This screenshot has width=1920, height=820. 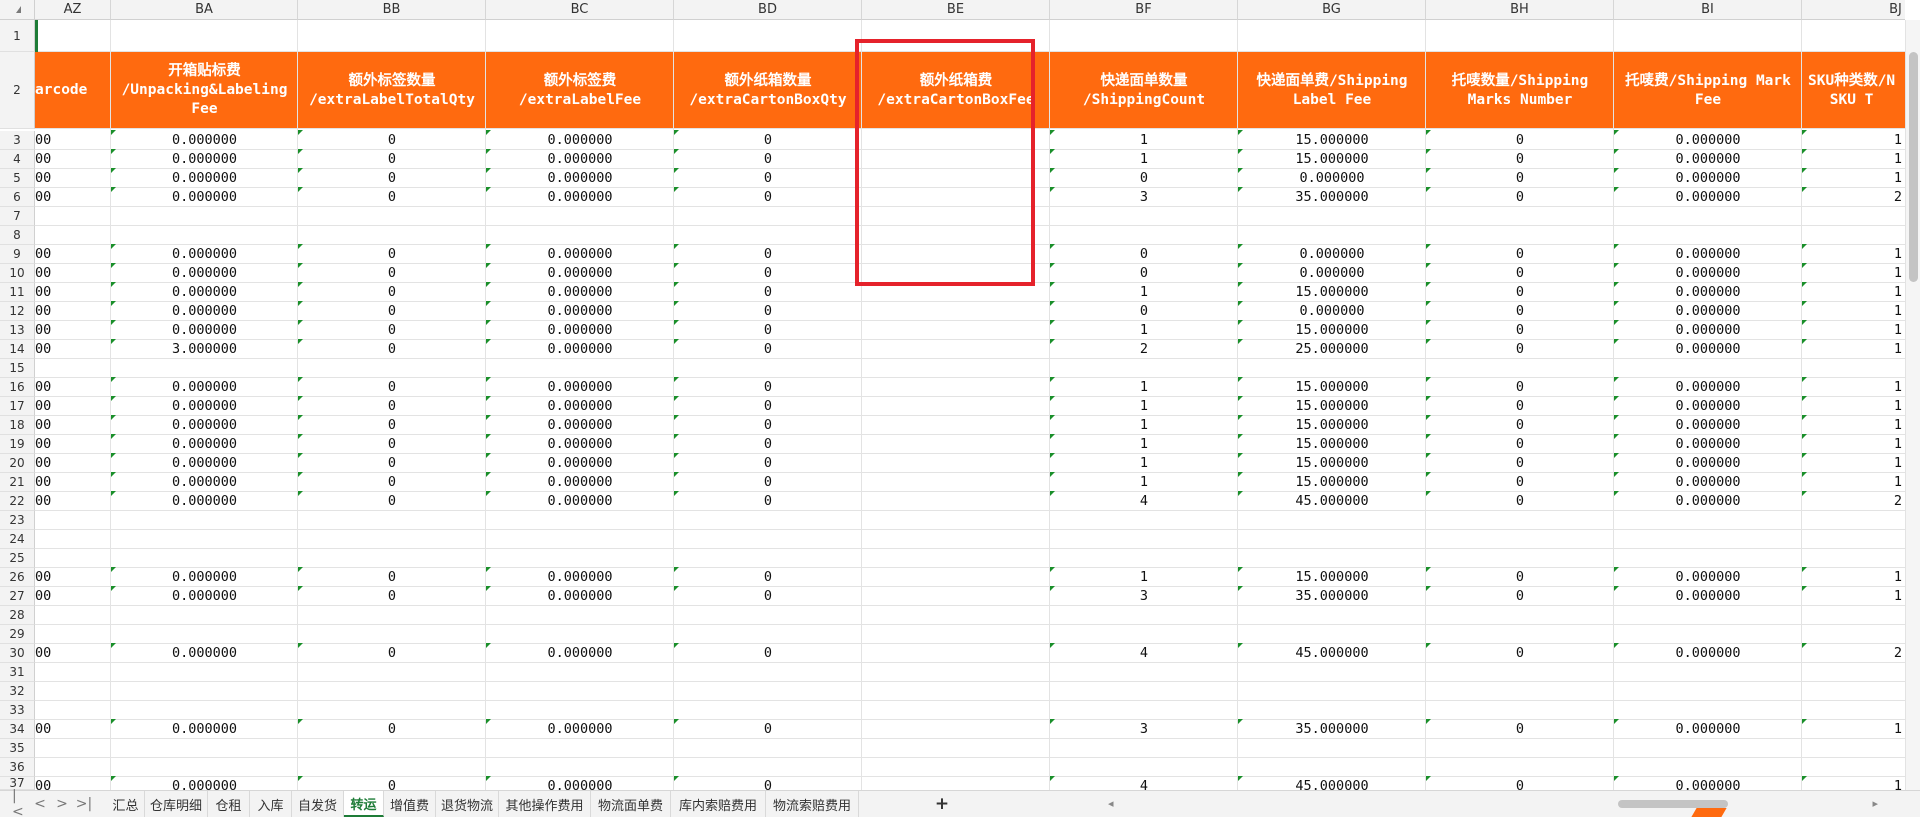 What do you see at coordinates (364, 804) in the screenshot?
I see `sheet-tab: 转运` at bounding box center [364, 804].